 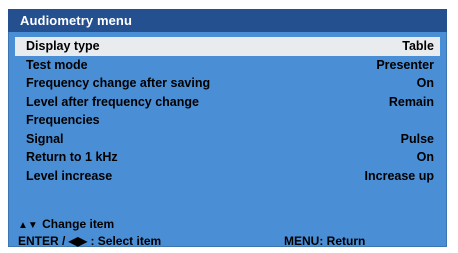 What do you see at coordinates (405, 64) in the screenshot?
I see `menu-item-value: Presenter` at bounding box center [405, 64].